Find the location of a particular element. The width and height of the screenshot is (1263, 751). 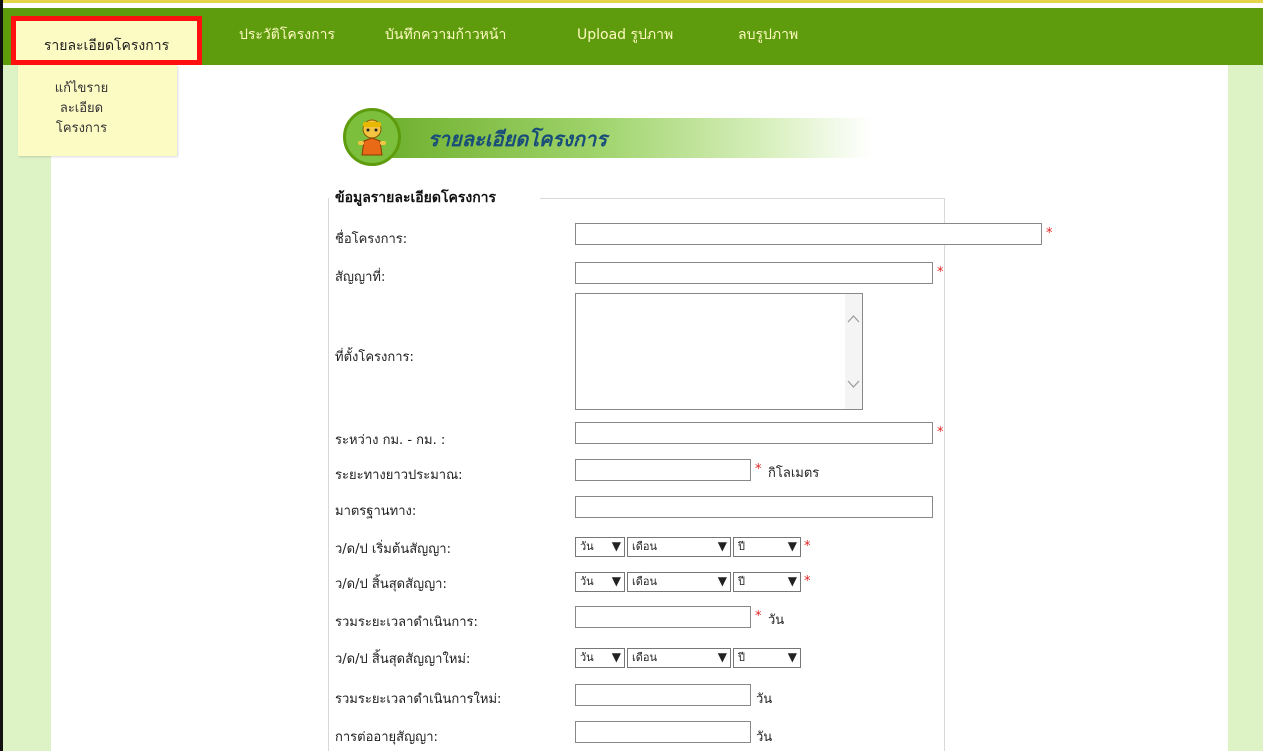

textarea-scrollbar is located at coordinates (853, 351).